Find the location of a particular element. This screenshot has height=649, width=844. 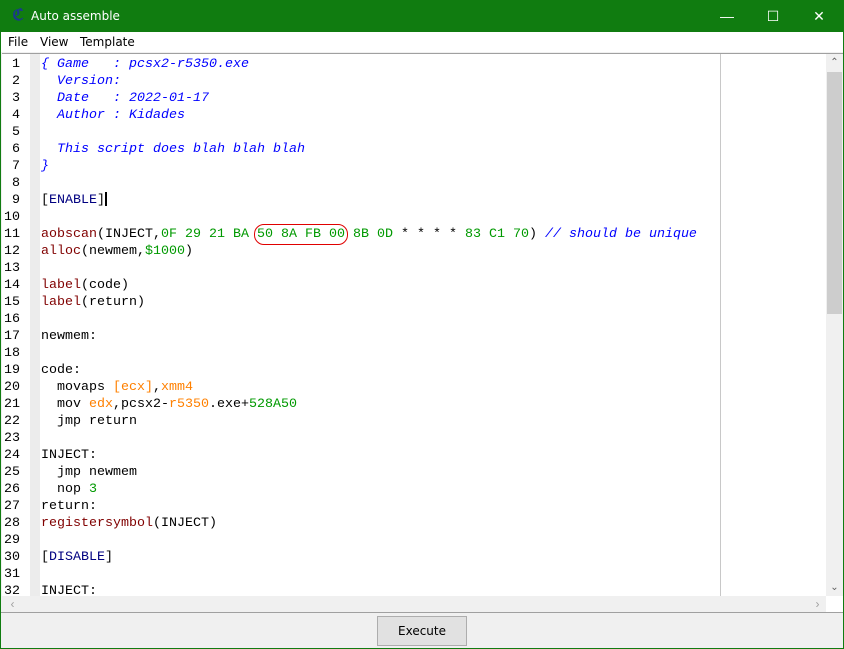

close-button: ✕ is located at coordinates (819, 16).